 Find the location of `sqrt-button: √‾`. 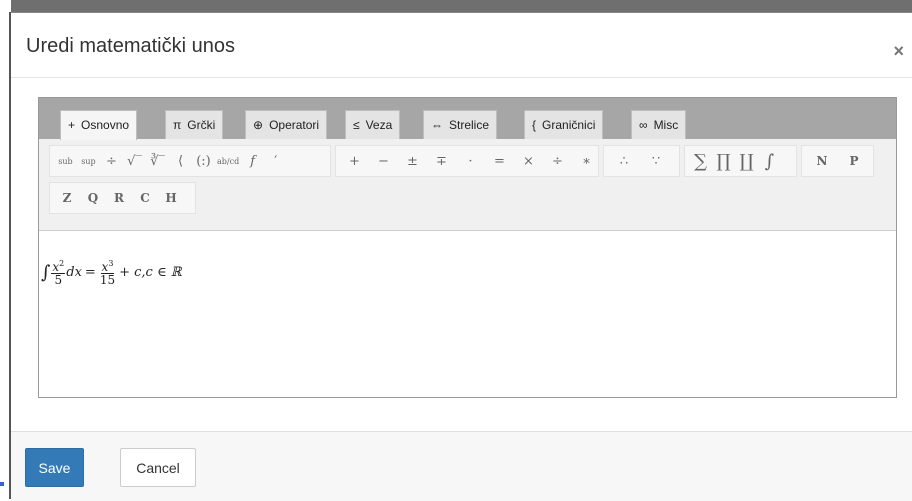

sqrt-button: √‾ is located at coordinates (134, 161).